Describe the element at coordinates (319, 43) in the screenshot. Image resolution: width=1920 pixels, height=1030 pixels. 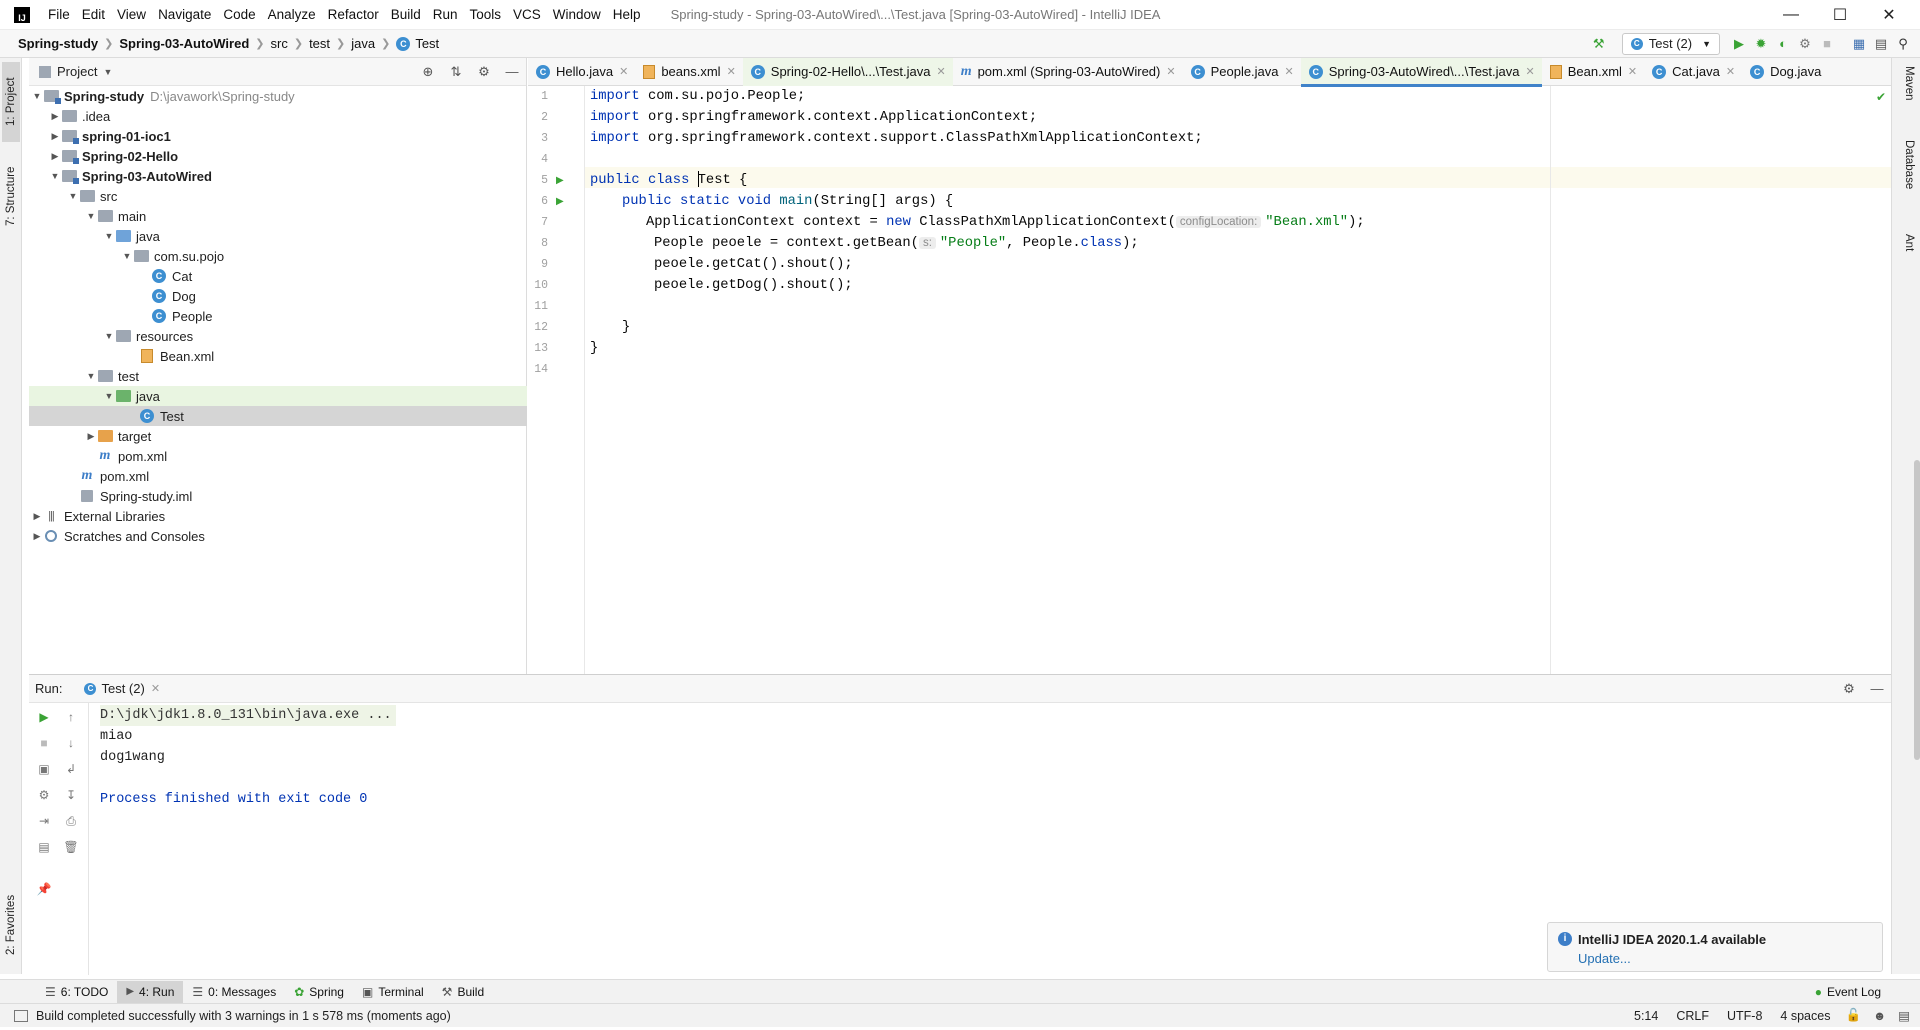
I see `breadcrumb-test: test` at that location.